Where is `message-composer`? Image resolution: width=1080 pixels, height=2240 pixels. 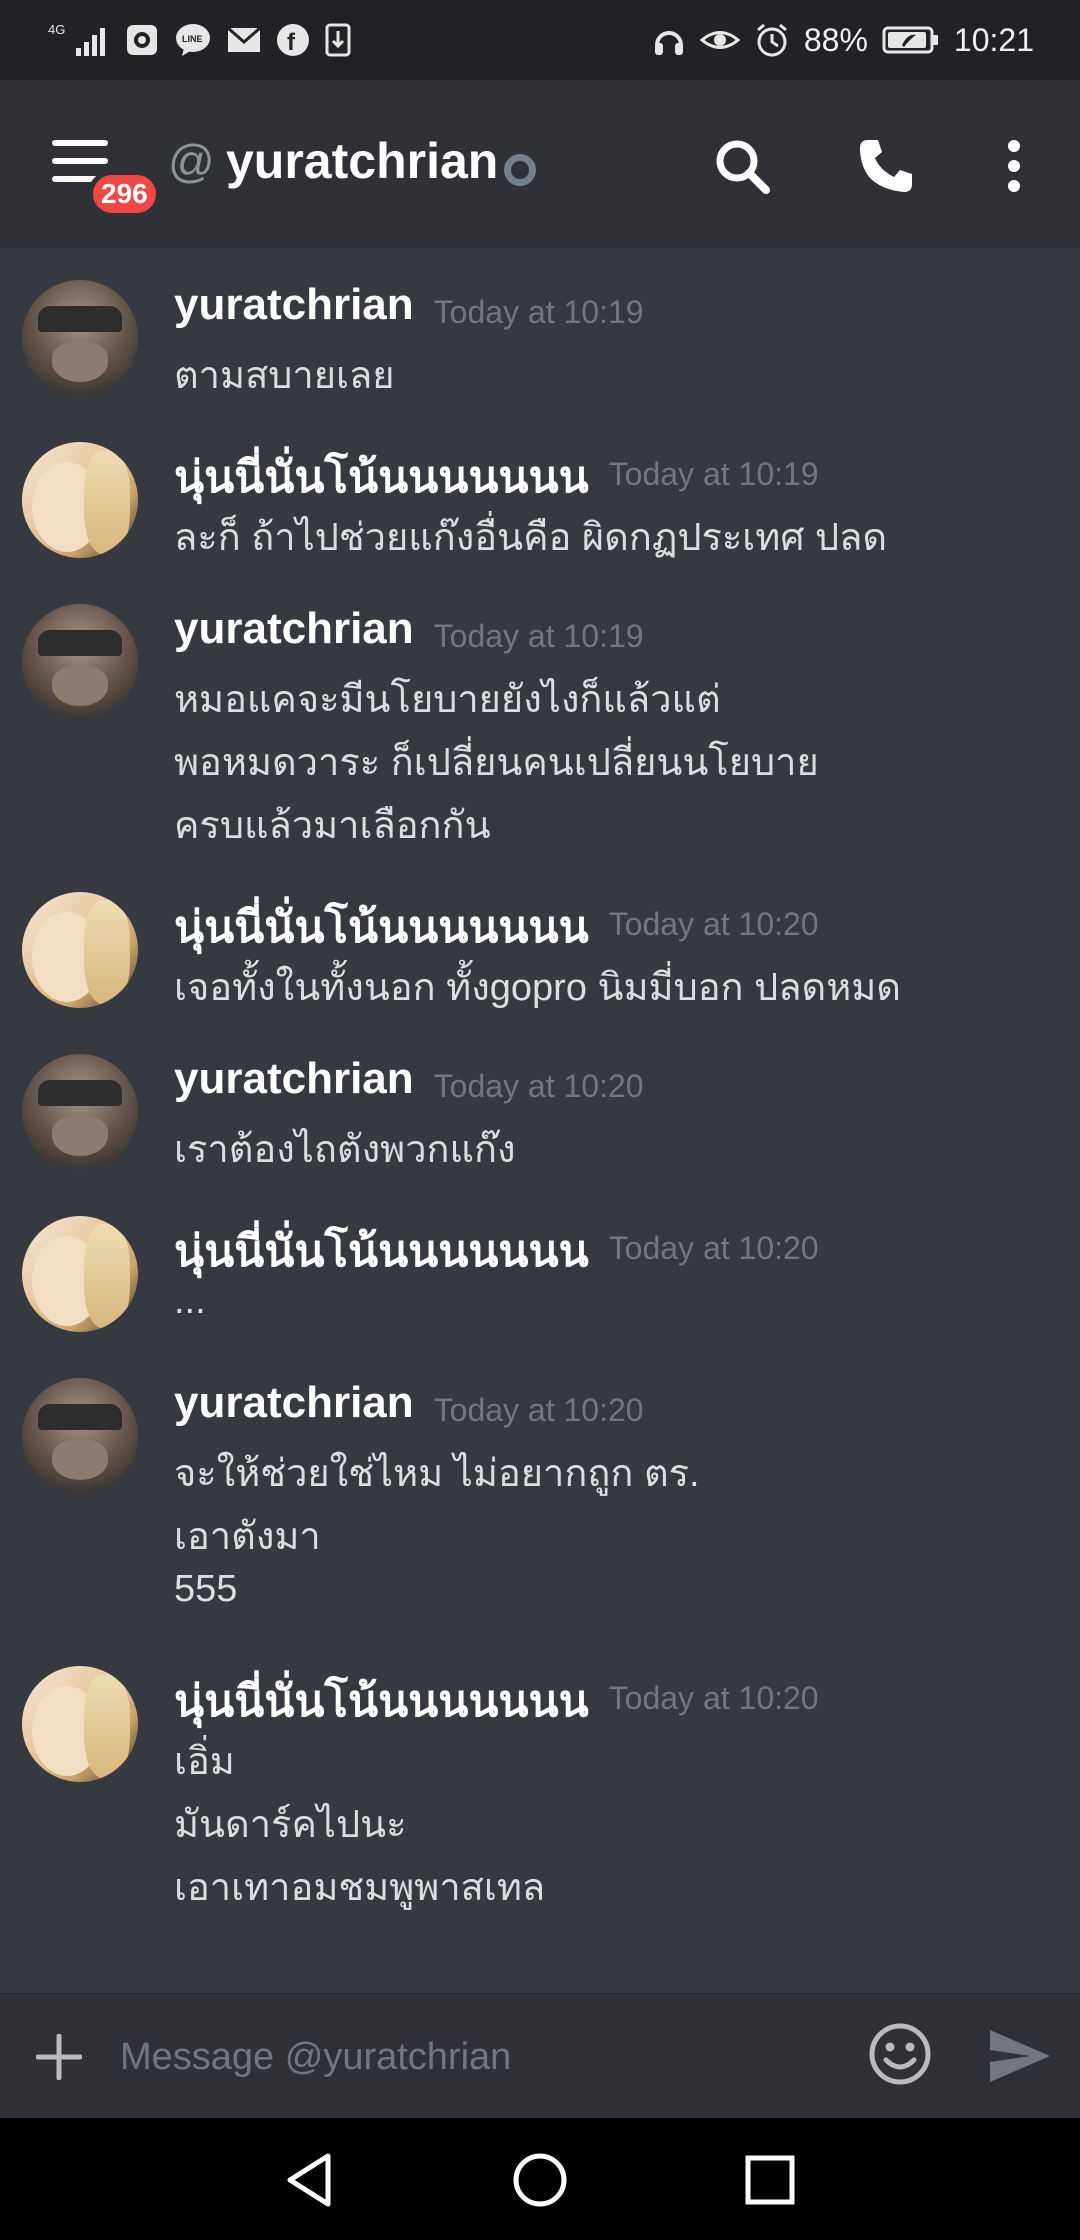
message-composer is located at coordinates (540, 2055).